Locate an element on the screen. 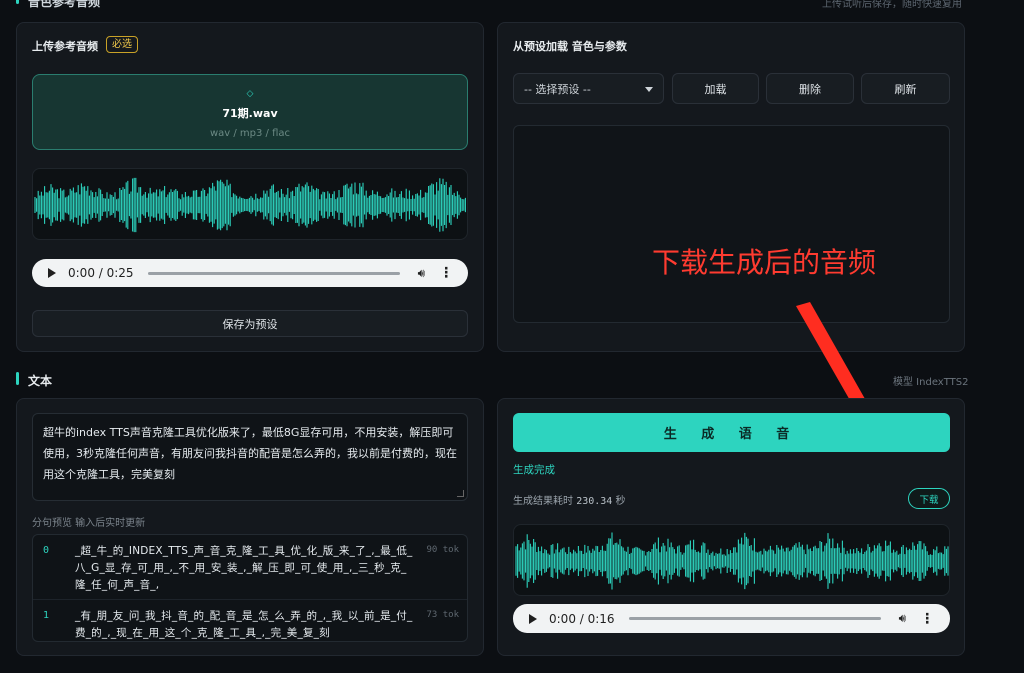  section-hint: 上传试听后保存，随时快速复用 is located at coordinates (892, 5).